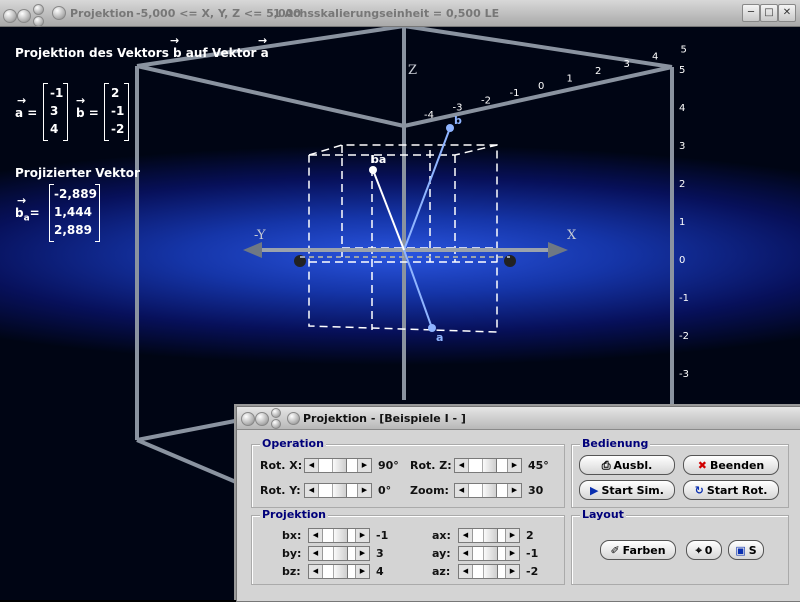 Image resolution: width=800 pixels, height=602 pixels. I want to click on farben-button: ✐ Farben, so click(638, 550).